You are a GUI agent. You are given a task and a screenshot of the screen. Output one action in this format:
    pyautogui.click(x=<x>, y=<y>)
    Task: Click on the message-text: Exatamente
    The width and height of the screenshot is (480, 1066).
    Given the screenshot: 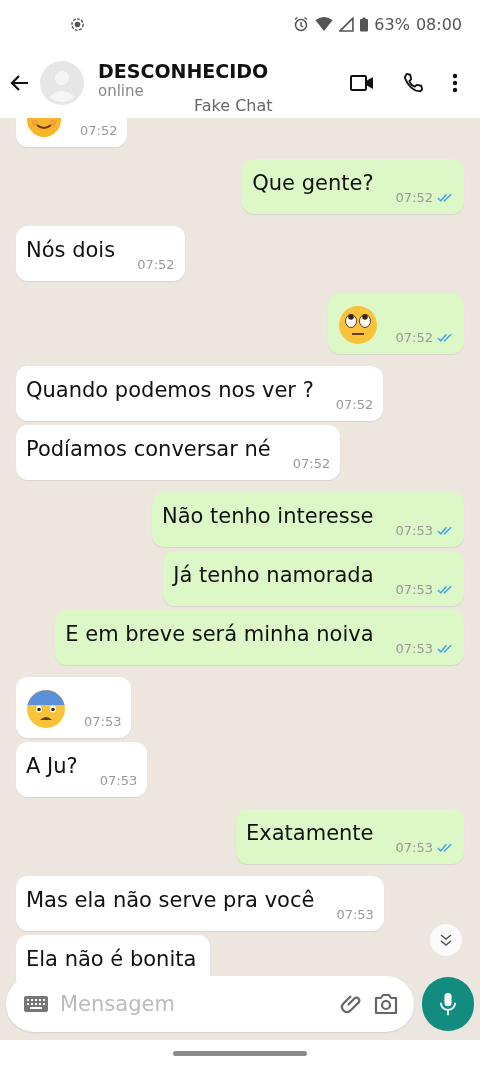 What is the action you would take?
    pyautogui.click(x=310, y=833)
    